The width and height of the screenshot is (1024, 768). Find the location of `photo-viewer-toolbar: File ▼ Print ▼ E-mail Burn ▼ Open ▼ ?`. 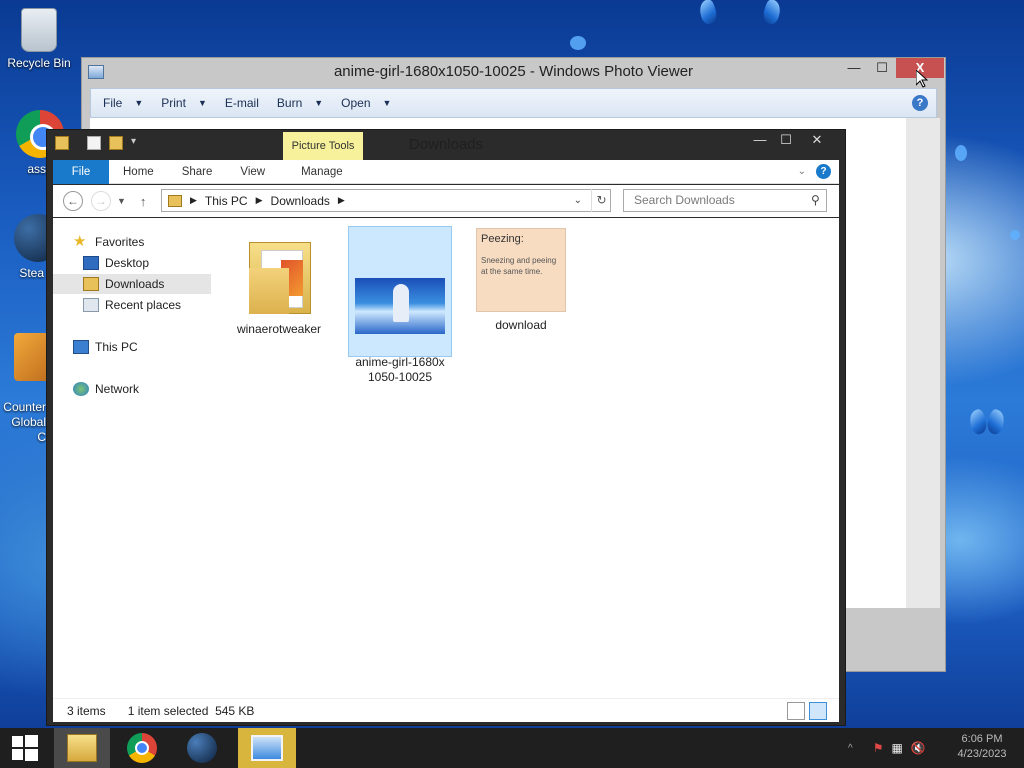

photo-viewer-toolbar: File ▼ Print ▼ E-mail Burn ▼ Open ▼ ? is located at coordinates (513, 103).